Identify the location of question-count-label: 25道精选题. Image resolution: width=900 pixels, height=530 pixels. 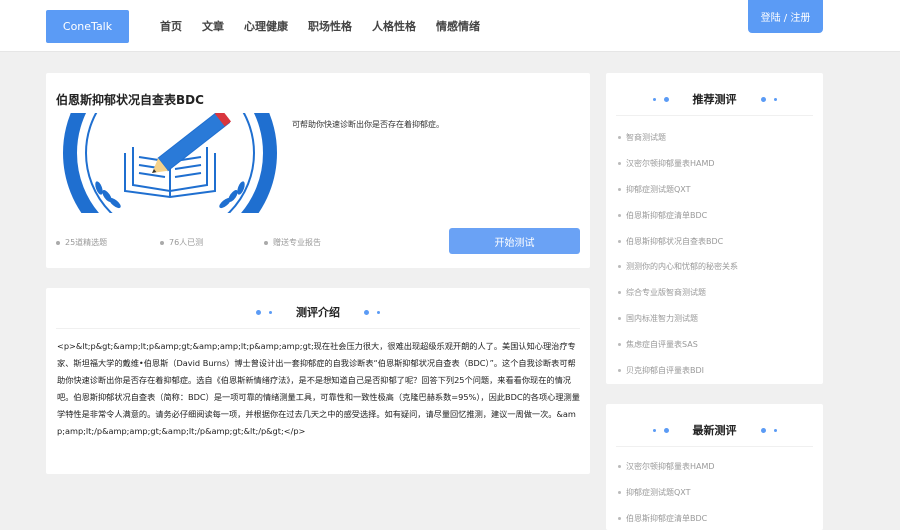
(86, 242).